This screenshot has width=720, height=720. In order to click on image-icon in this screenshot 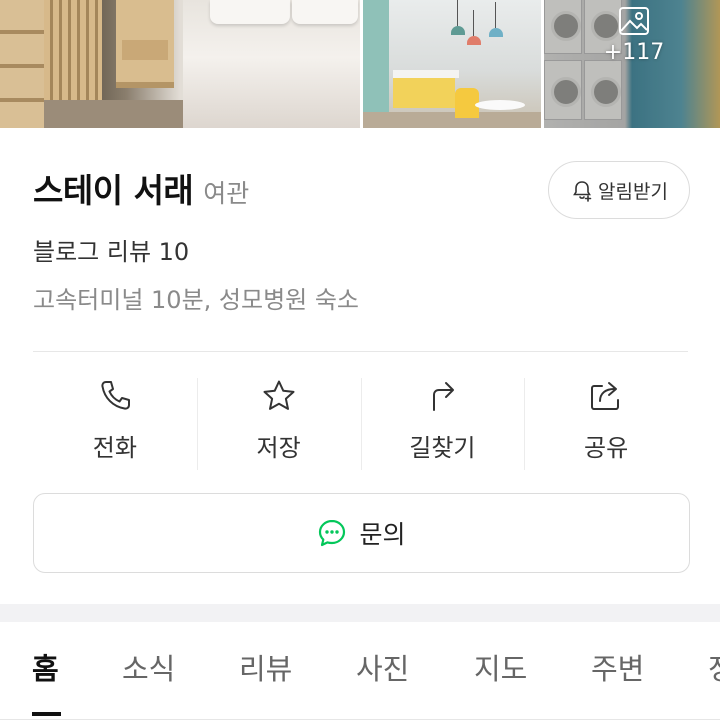, I will do `click(634, 21)`.